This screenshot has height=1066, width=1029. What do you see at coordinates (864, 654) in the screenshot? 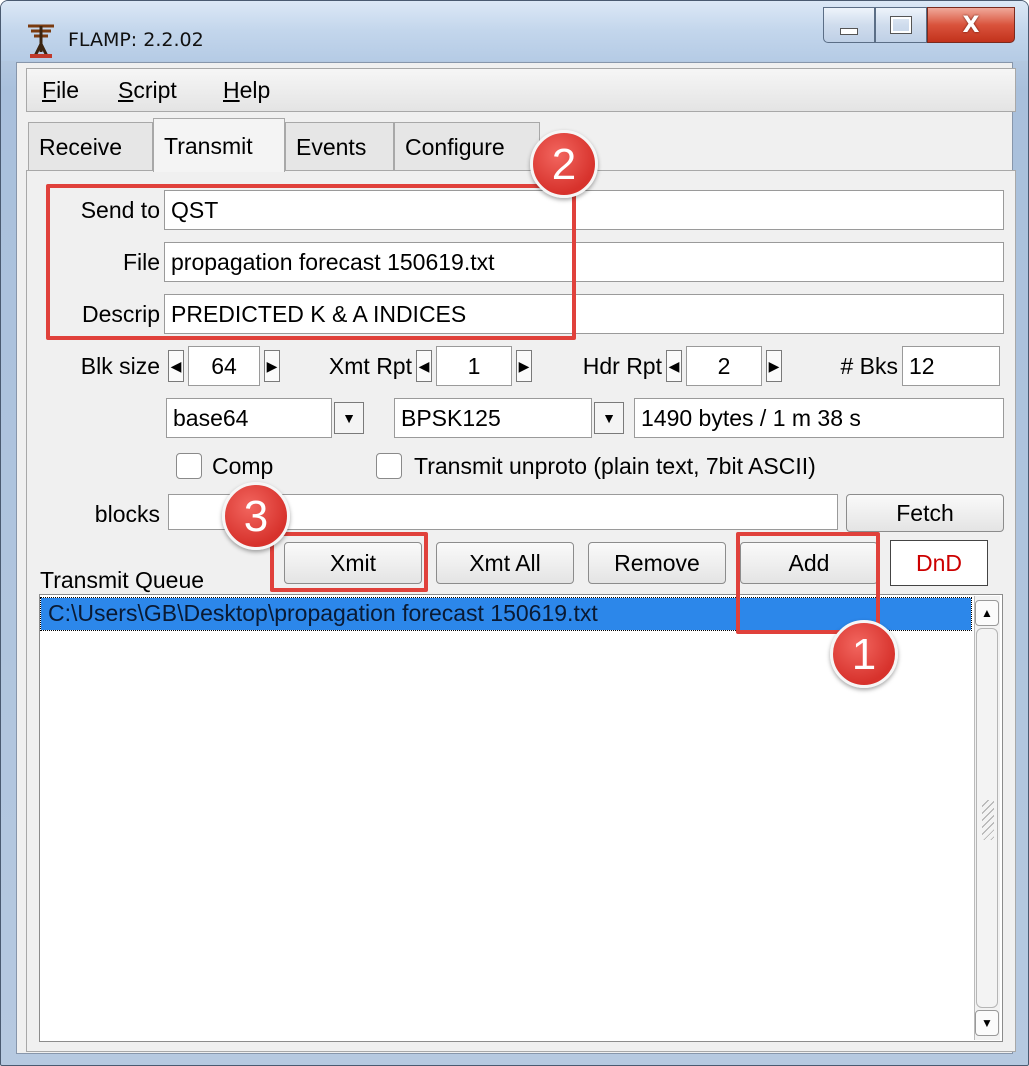
I see `step-badge-1: 1` at bounding box center [864, 654].